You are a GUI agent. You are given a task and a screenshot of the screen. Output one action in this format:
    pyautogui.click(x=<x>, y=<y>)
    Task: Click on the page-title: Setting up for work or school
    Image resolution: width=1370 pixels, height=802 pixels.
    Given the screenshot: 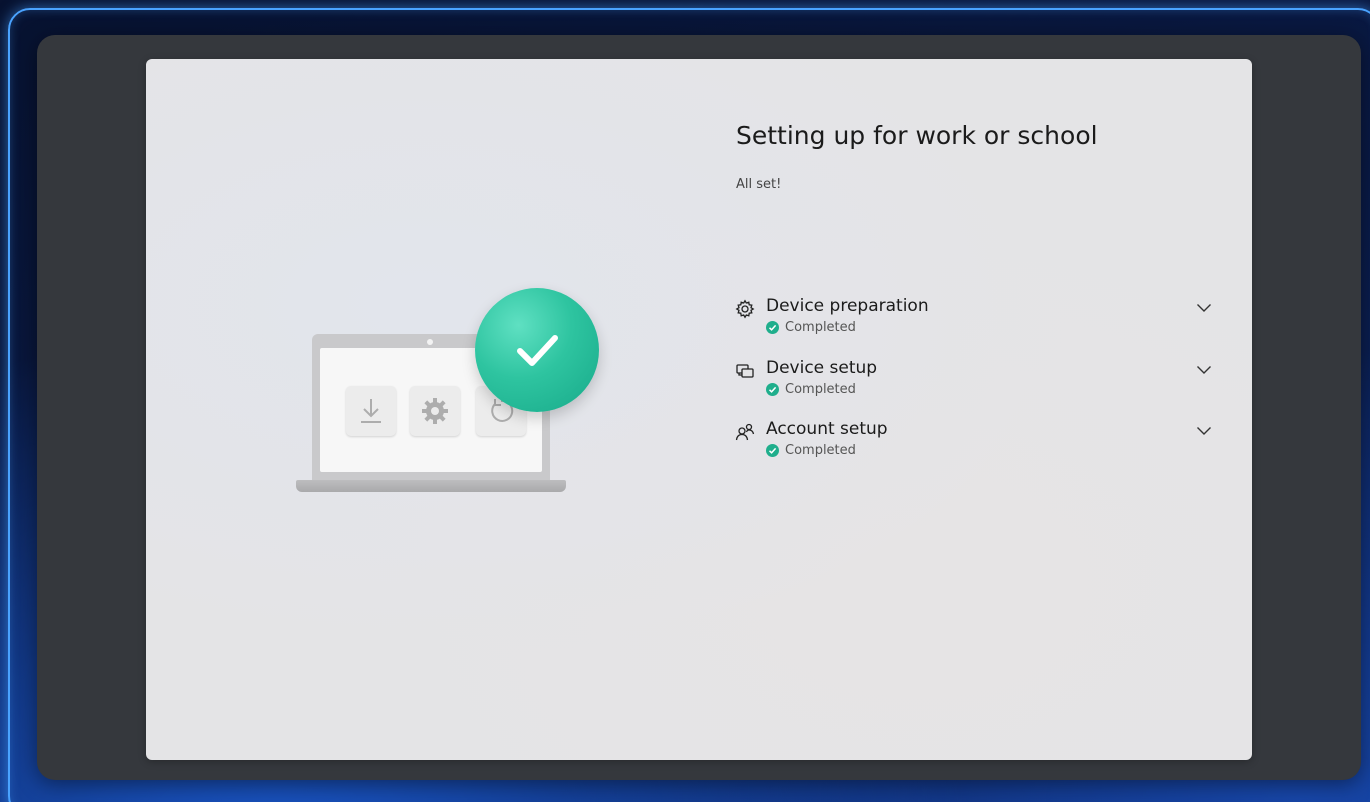 What is the action you would take?
    pyautogui.click(x=917, y=135)
    